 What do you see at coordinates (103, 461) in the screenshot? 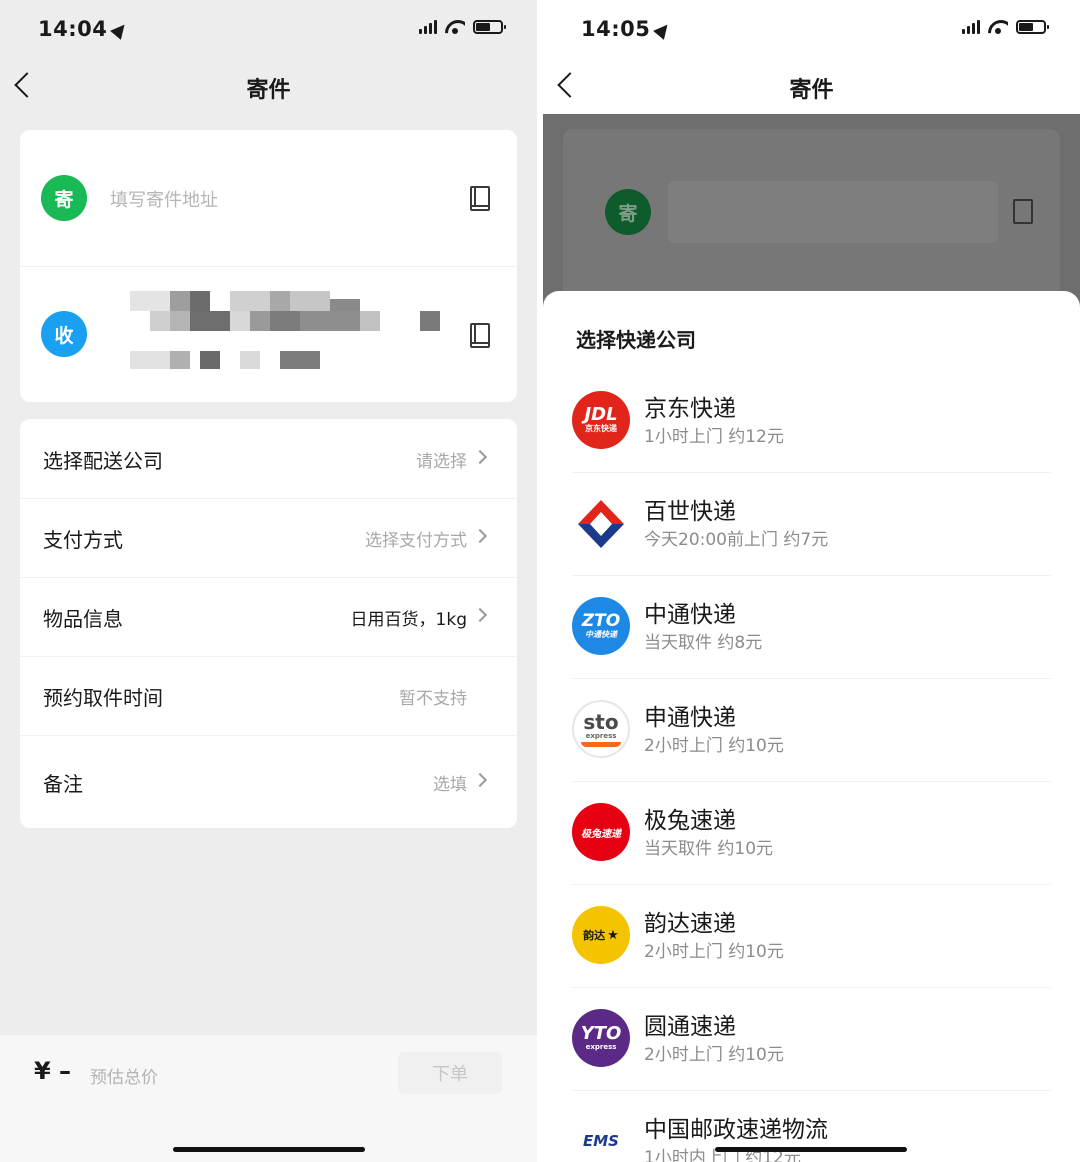
I see `option-label: 选择配送公司` at bounding box center [103, 461].